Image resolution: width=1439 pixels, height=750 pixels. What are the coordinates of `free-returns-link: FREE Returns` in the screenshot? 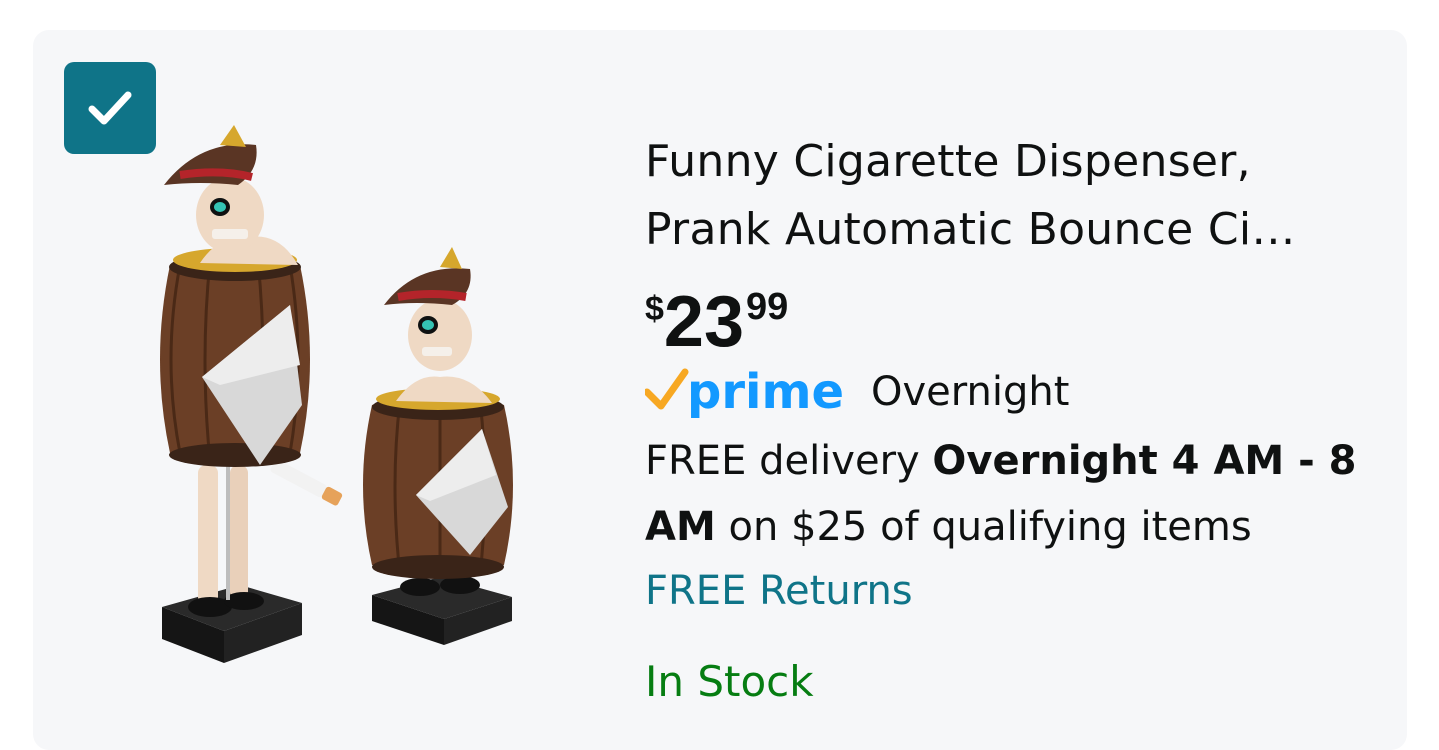 It's located at (1015, 591).